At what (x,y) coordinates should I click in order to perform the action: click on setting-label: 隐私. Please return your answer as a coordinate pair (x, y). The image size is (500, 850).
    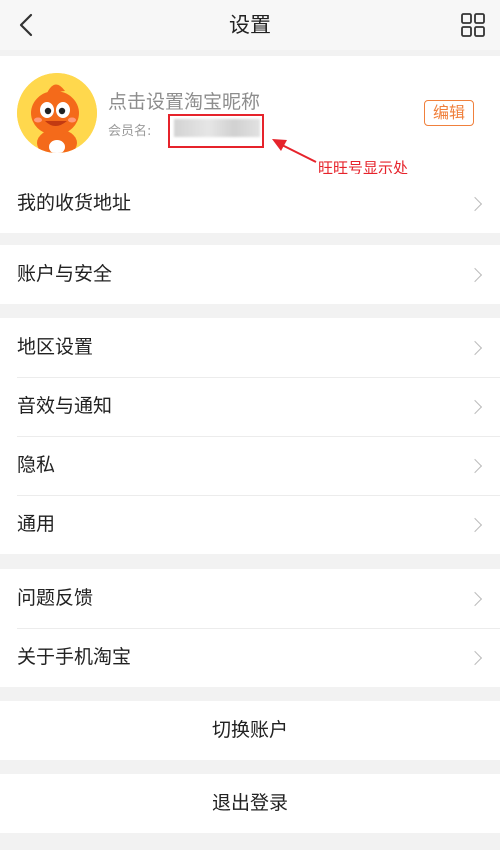
    Looking at the image, I should click on (36, 465).